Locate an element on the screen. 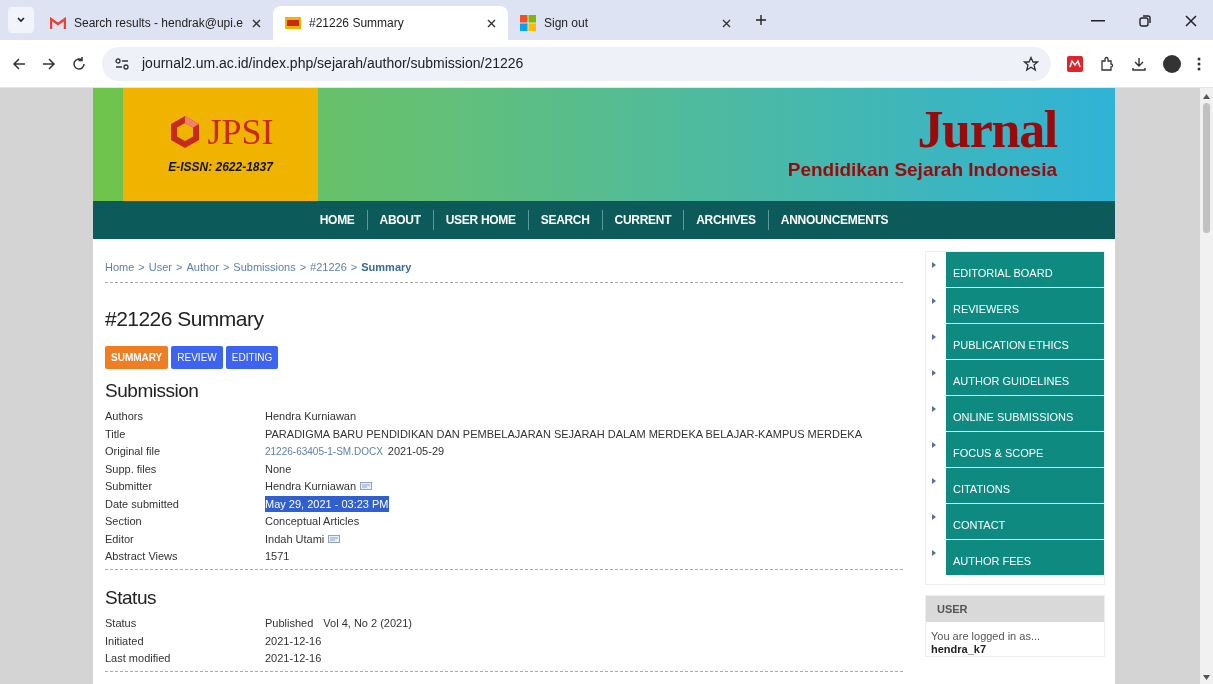 This screenshot has height=684, width=1213. address-bar: journal2.um.ac.id/index.php/sejarah/author/submission/21226 is located at coordinates (576, 63).